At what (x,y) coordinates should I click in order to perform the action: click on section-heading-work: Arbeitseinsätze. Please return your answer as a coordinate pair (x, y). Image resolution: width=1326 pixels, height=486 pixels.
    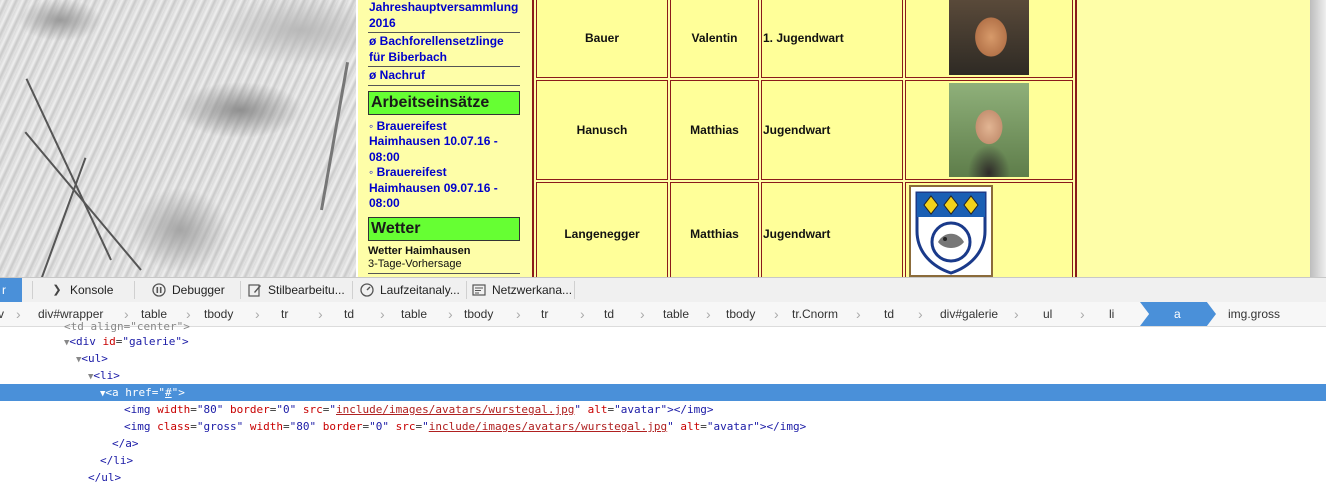
    Looking at the image, I should click on (444, 102).